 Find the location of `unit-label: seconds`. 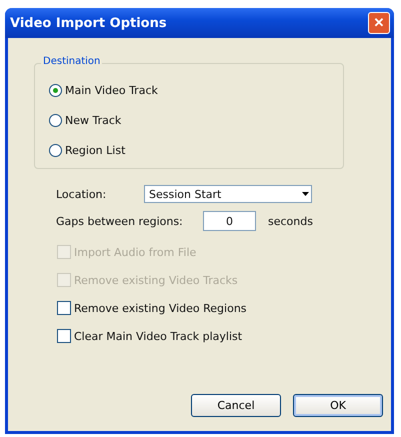

unit-label: seconds is located at coordinates (290, 221).